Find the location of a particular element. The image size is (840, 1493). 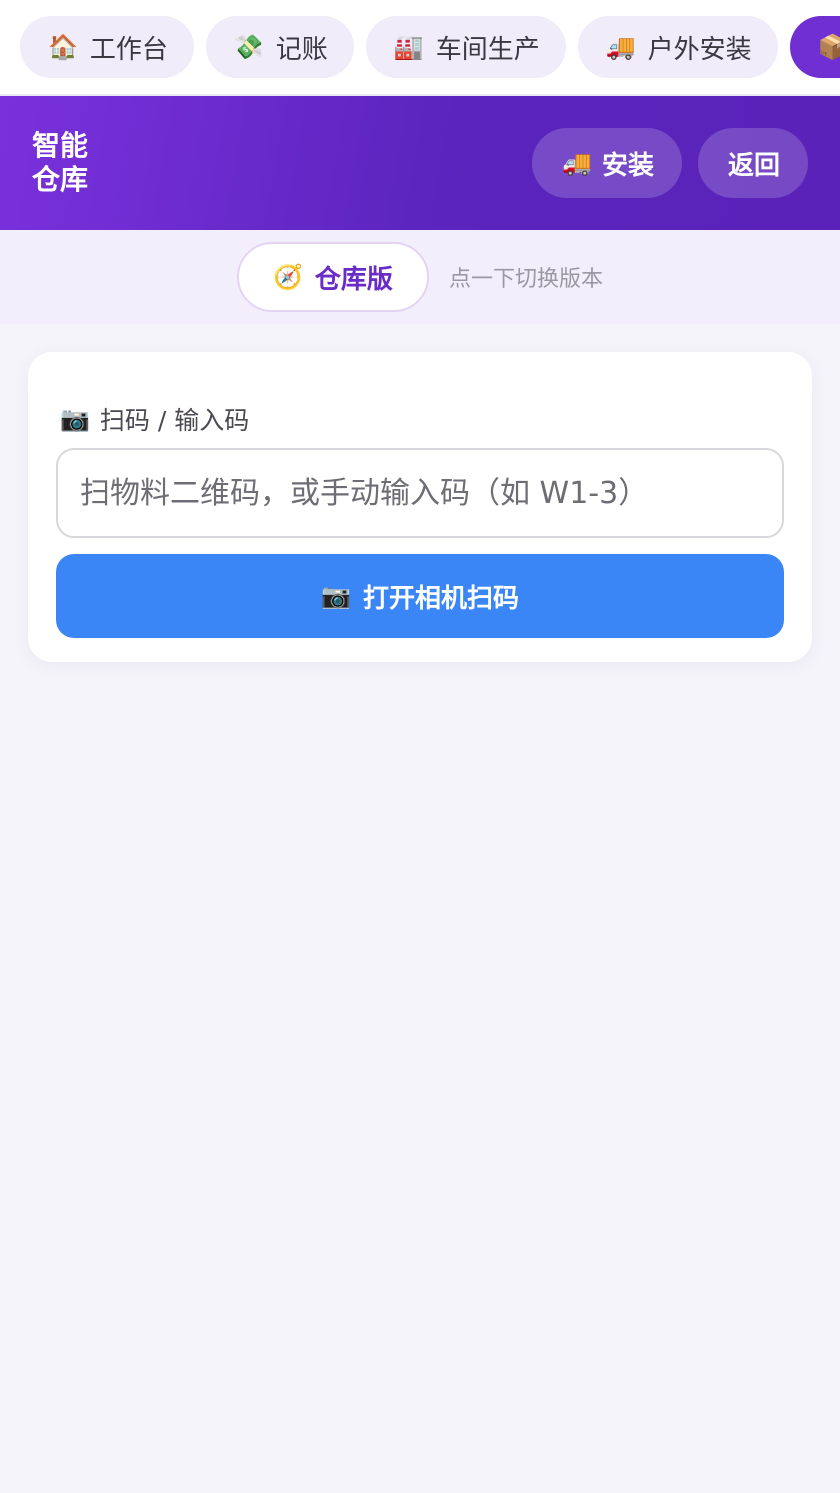

factory-icon: 🏭 is located at coordinates (408, 47).